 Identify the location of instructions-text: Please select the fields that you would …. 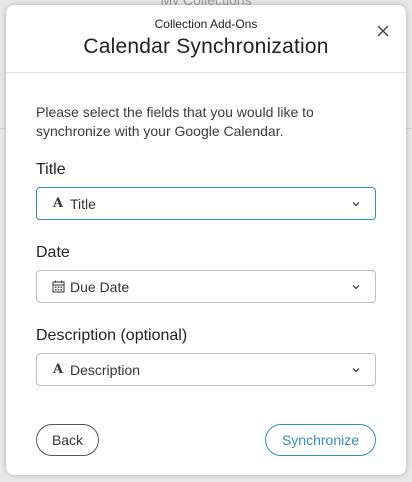
(175, 121).